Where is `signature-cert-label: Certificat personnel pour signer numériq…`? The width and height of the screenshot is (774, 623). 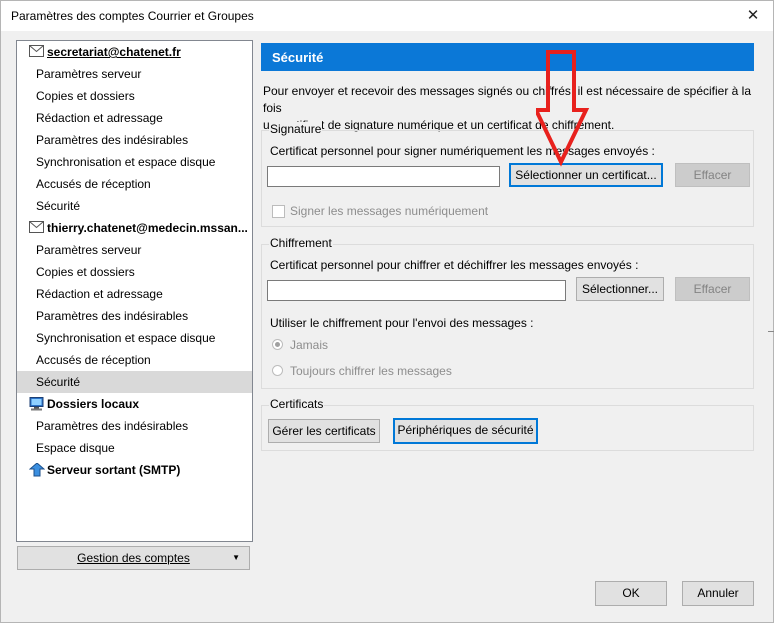
signature-cert-label: Certificat personnel pour signer numériq… is located at coordinates (462, 151).